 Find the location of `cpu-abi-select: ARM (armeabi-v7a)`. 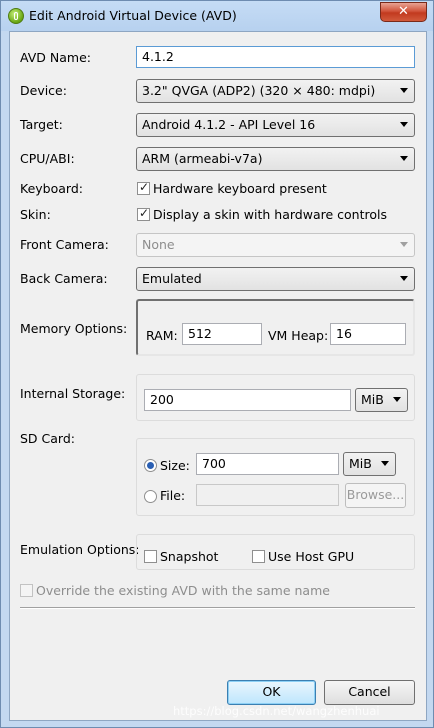

cpu-abi-select: ARM (armeabi-v7a) is located at coordinates (275, 159).